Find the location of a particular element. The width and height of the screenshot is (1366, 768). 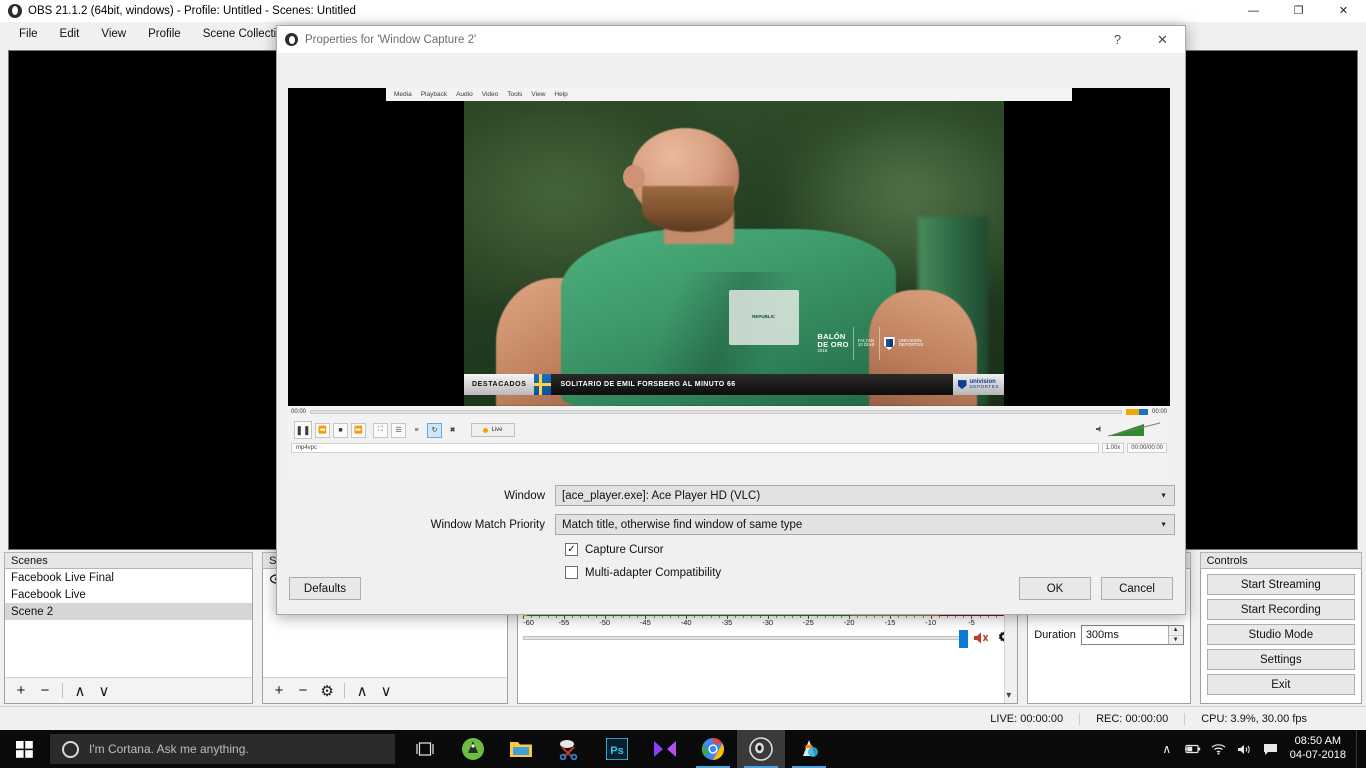

move-scene-down-button: ∨ is located at coordinates (104, 691).